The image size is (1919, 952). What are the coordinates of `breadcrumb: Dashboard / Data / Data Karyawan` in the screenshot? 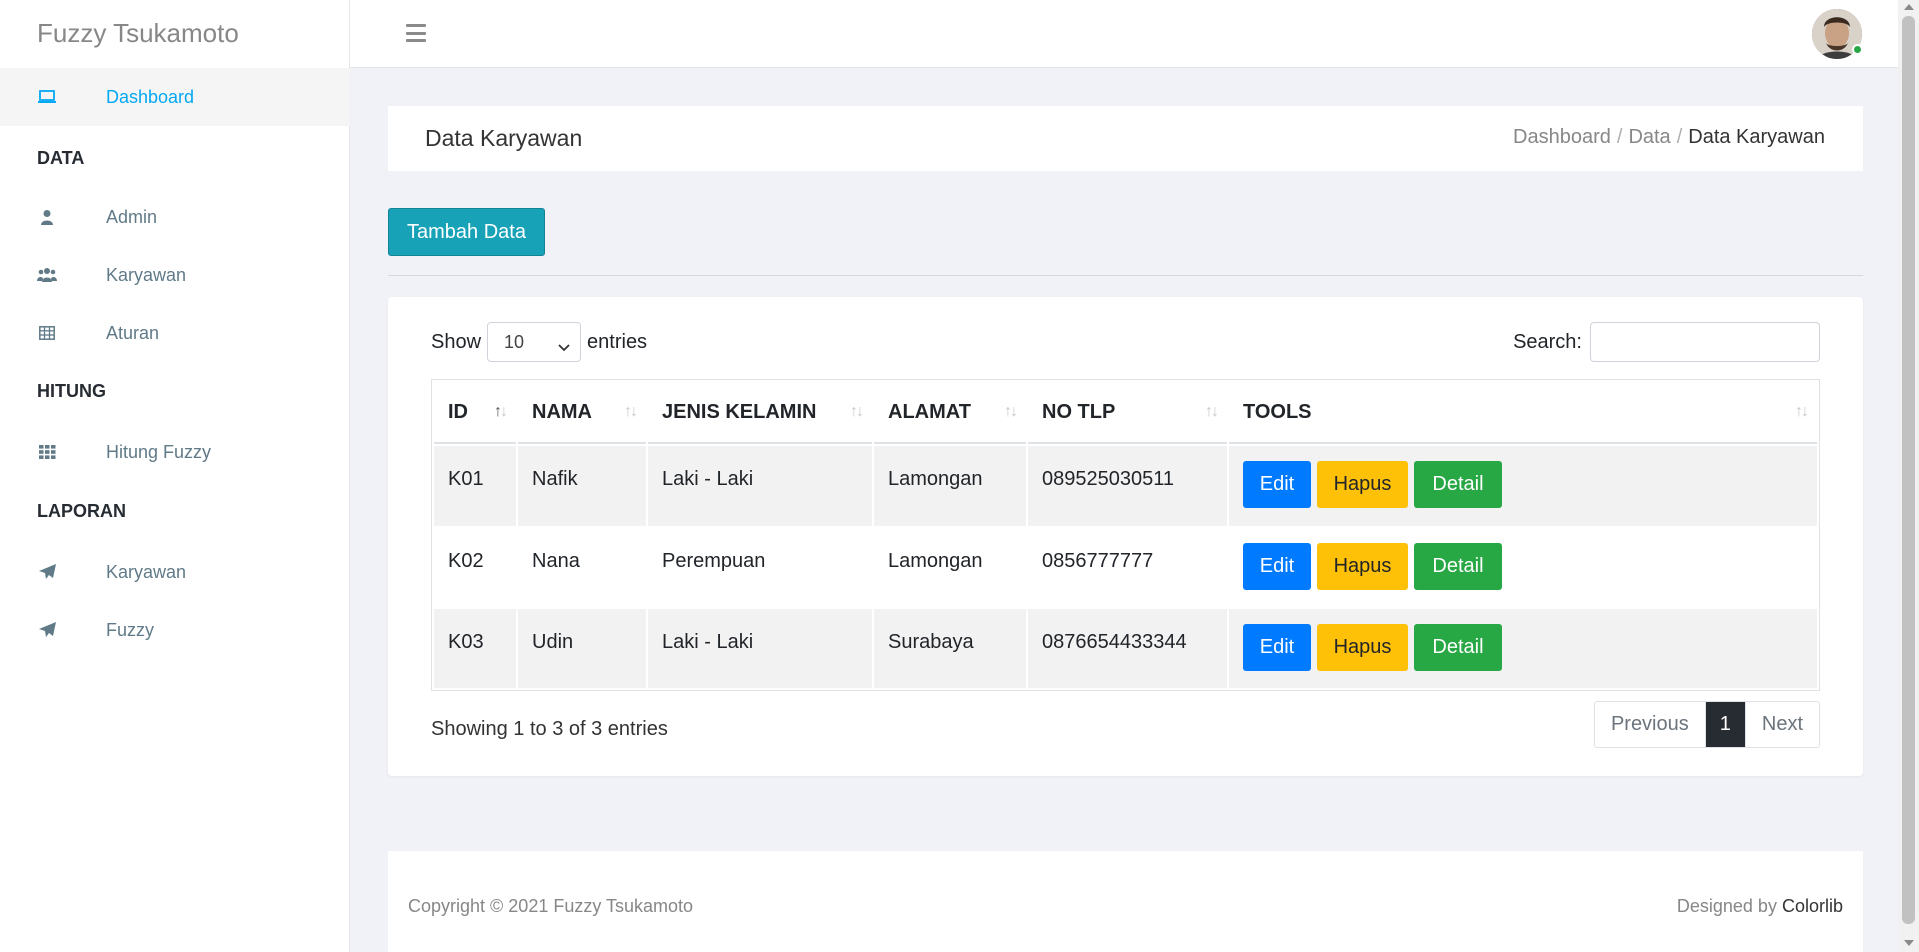 It's located at (1669, 137).